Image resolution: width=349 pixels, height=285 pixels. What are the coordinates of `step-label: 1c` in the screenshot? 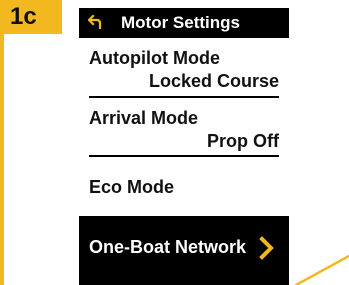 It's located at (23, 16).